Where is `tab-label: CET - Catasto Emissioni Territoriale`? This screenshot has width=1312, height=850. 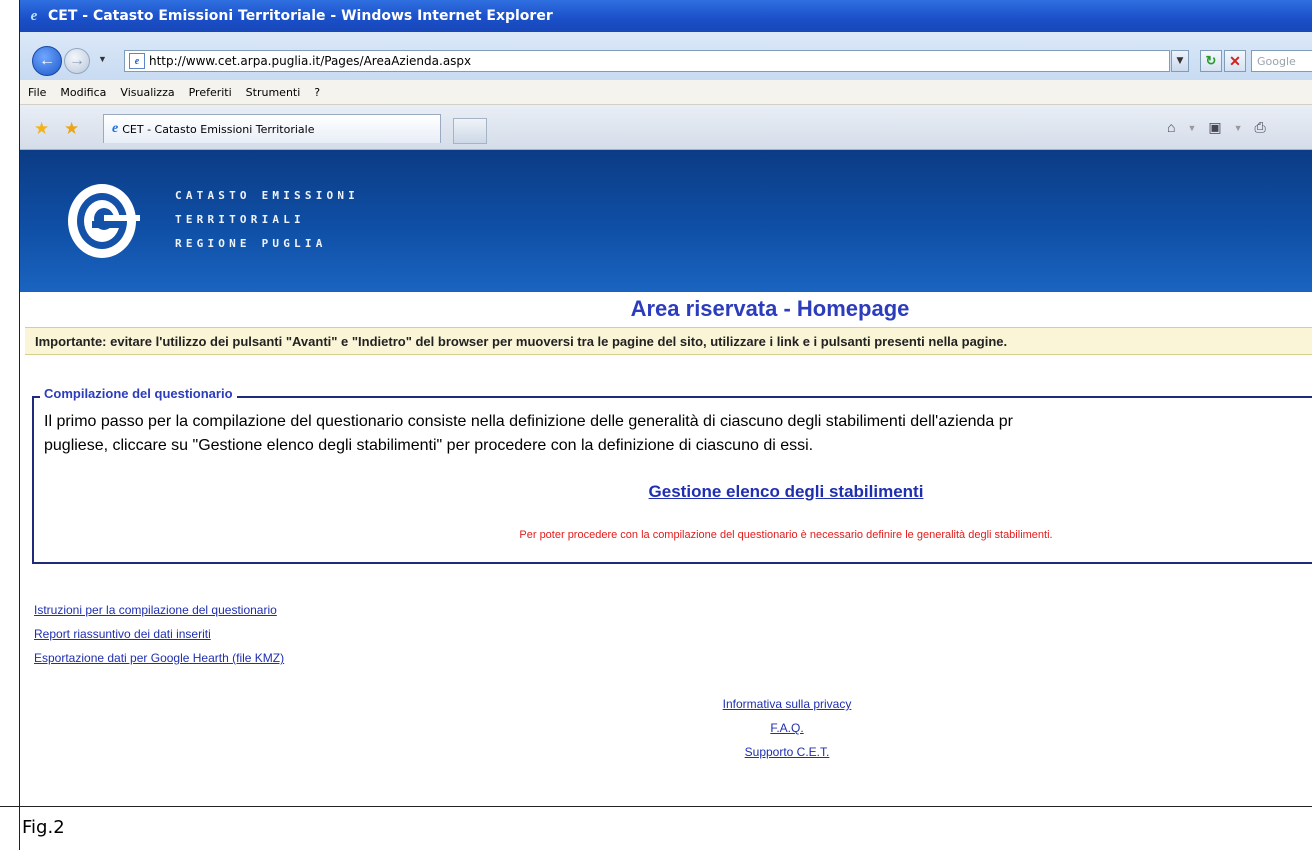 tab-label: CET - Catasto Emissioni Territoriale is located at coordinates (218, 129).